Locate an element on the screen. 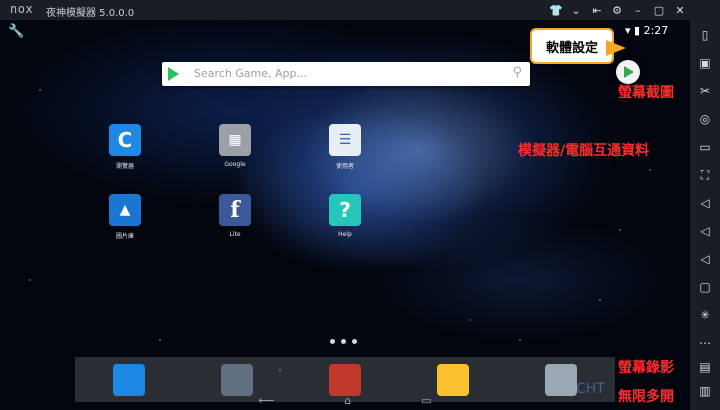  back-icon: ⟵ is located at coordinates (266, 400).